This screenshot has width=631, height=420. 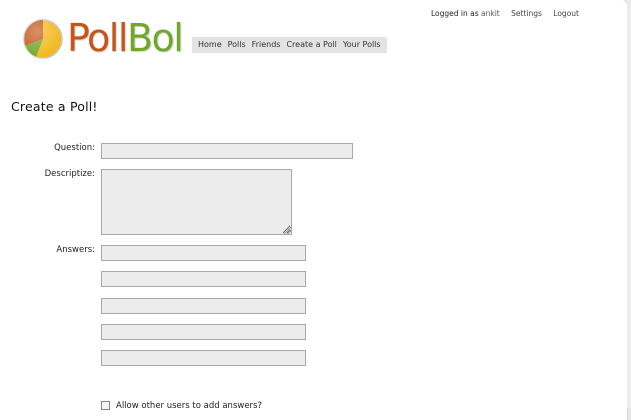 What do you see at coordinates (311, 45) in the screenshot?
I see `nav-create-poll: Create a Poll` at bounding box center [311, 45].